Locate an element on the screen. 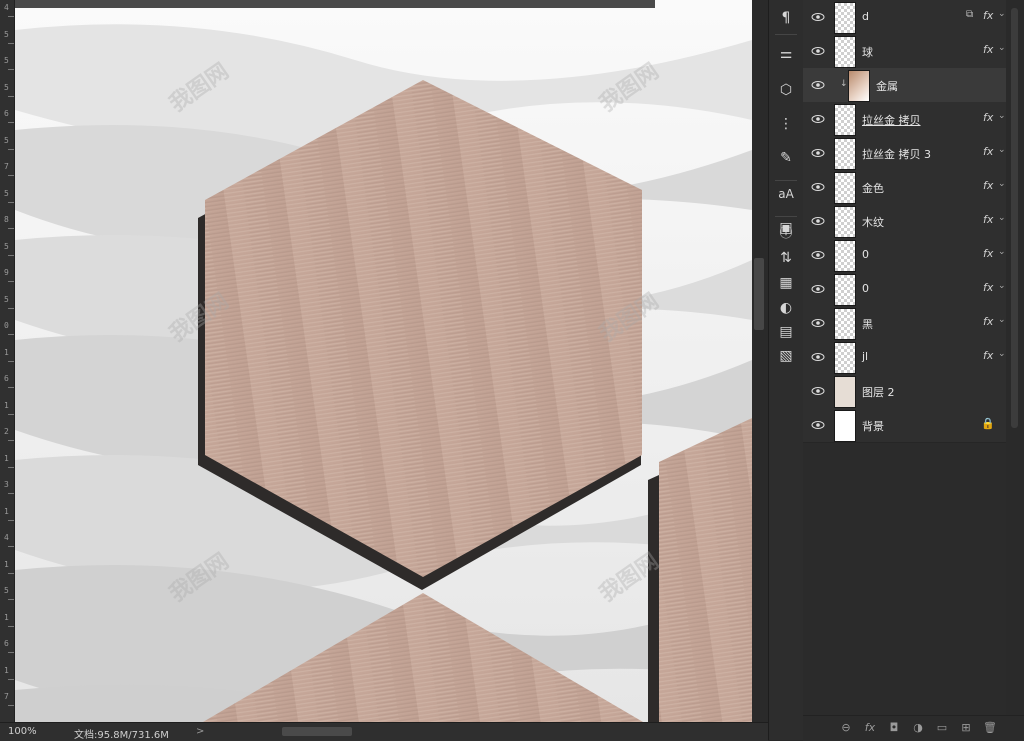 The height and width of the screenshot is (741, 1024). character-icon: aA is located at coordinates (786, 194).